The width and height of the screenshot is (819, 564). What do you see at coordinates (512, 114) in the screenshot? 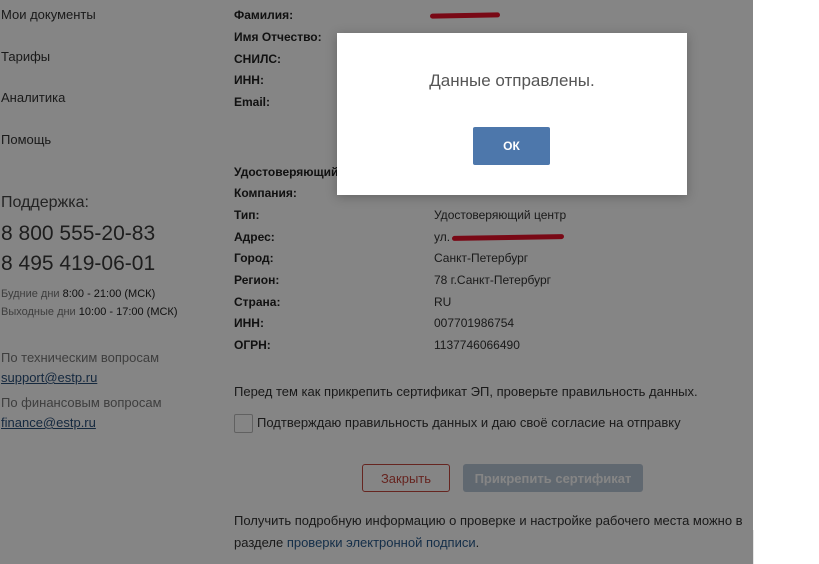
I see `success-dialog: Данные отправлены. ОК` at bounding box center [512, 114].